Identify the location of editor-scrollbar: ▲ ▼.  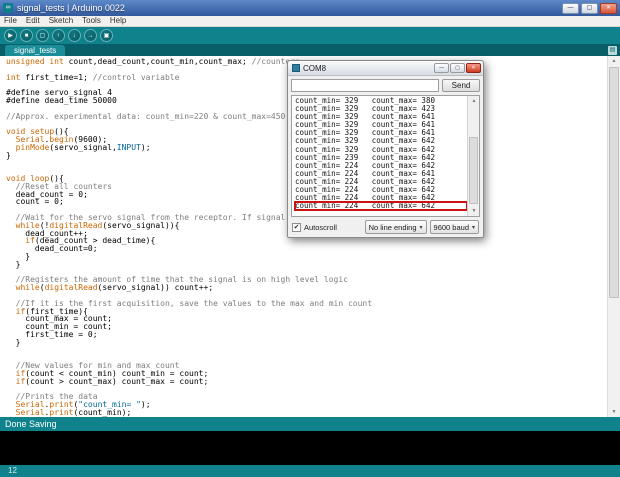
(613, 236).